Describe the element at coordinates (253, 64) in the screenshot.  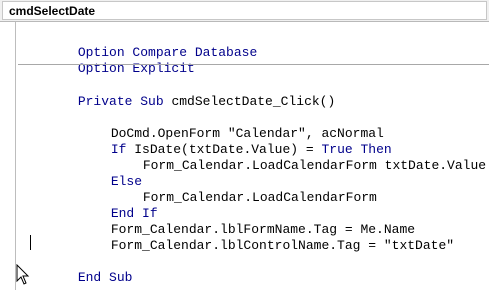
I see `procedure-separator` at that location.